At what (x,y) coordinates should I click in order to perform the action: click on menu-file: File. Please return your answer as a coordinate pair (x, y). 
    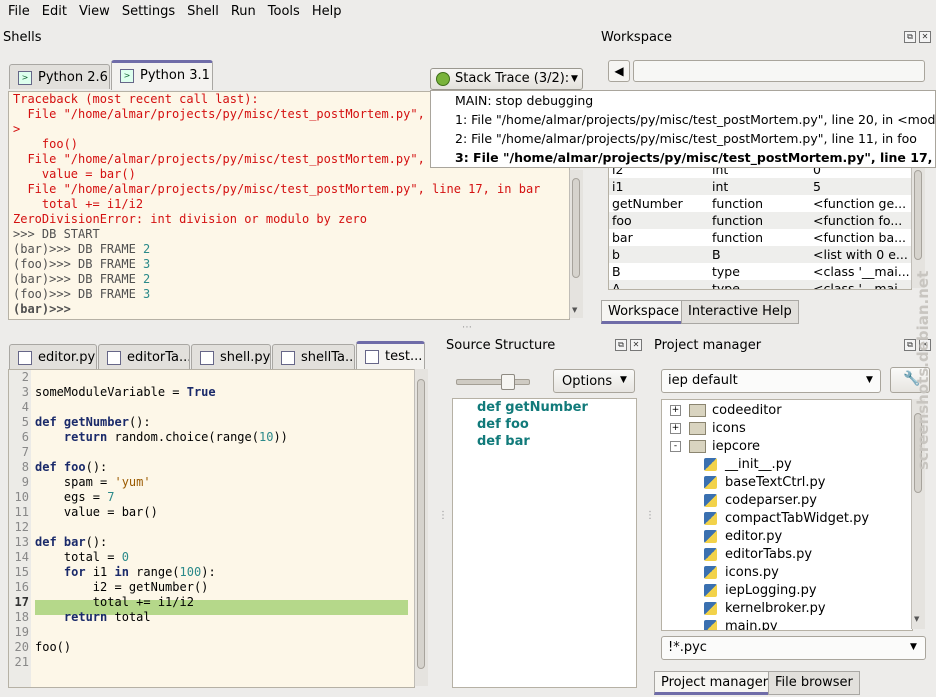
    Looking at the image, I should click on (17, 9).